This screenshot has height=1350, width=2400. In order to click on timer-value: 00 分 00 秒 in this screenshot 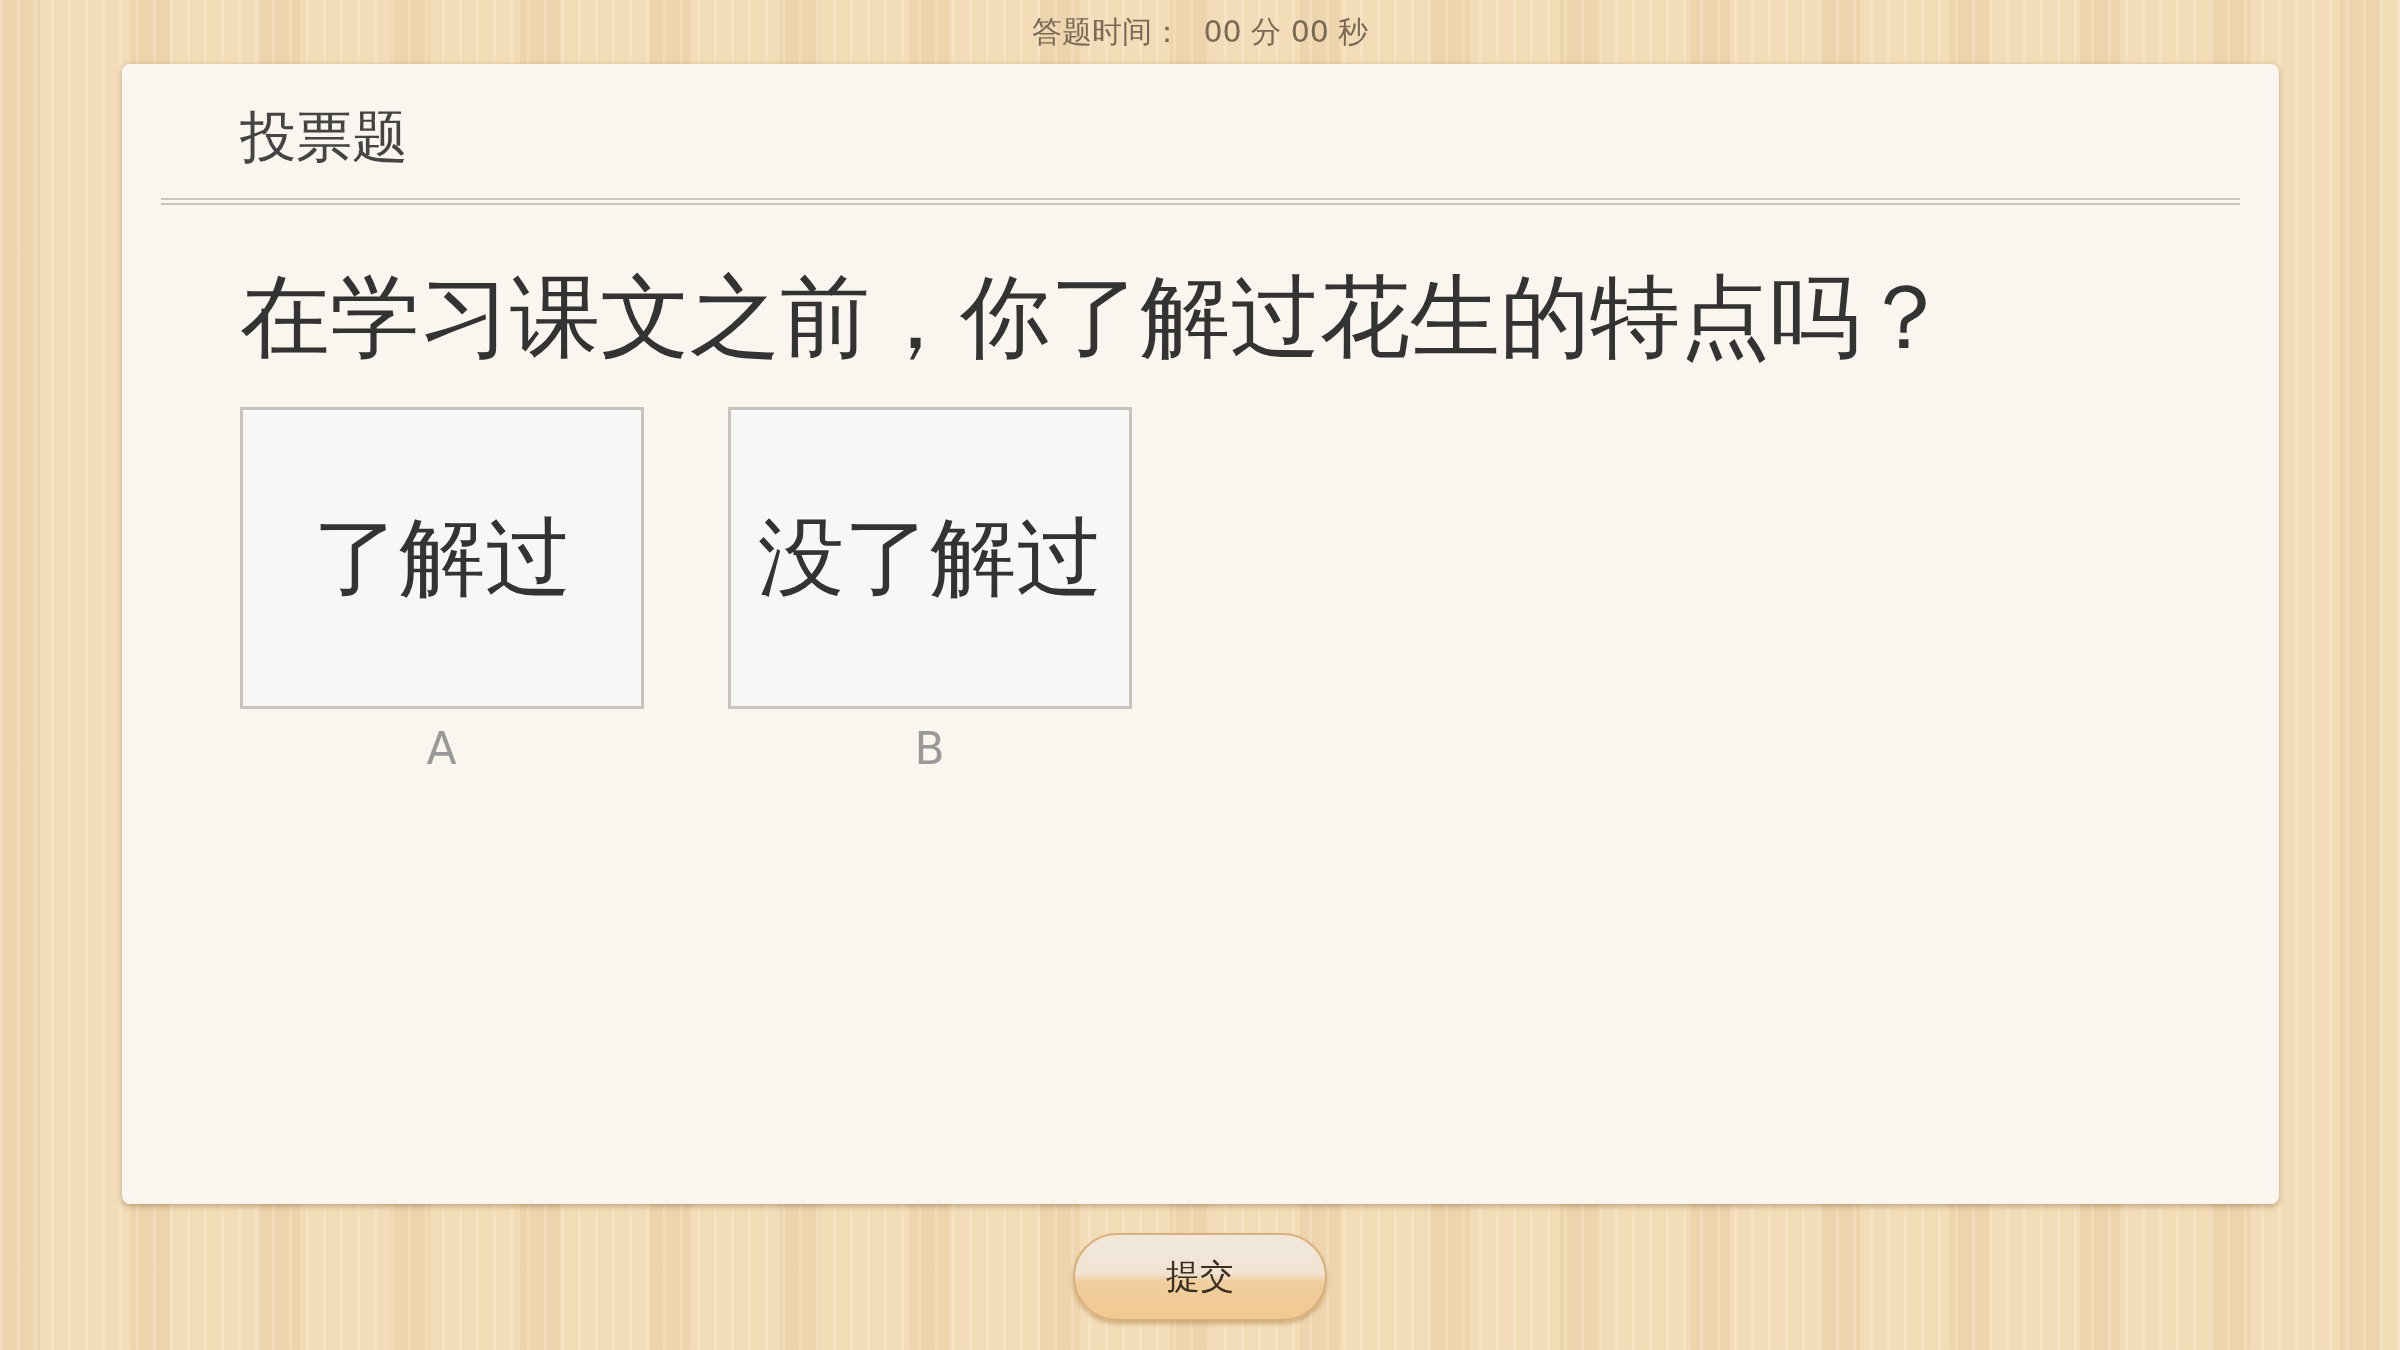, I will do `click(1286, 31)`.